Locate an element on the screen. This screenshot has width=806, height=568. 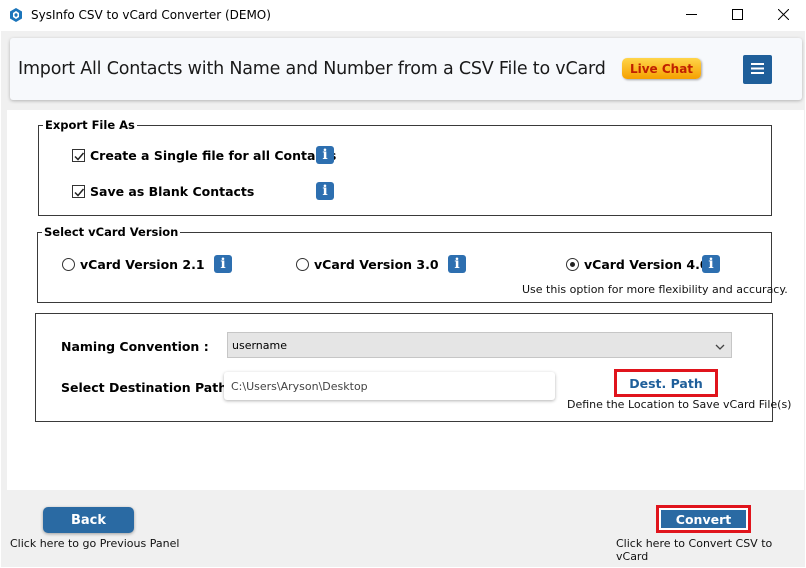
convert-button-label: Convert is located at coordinates (703, 519).